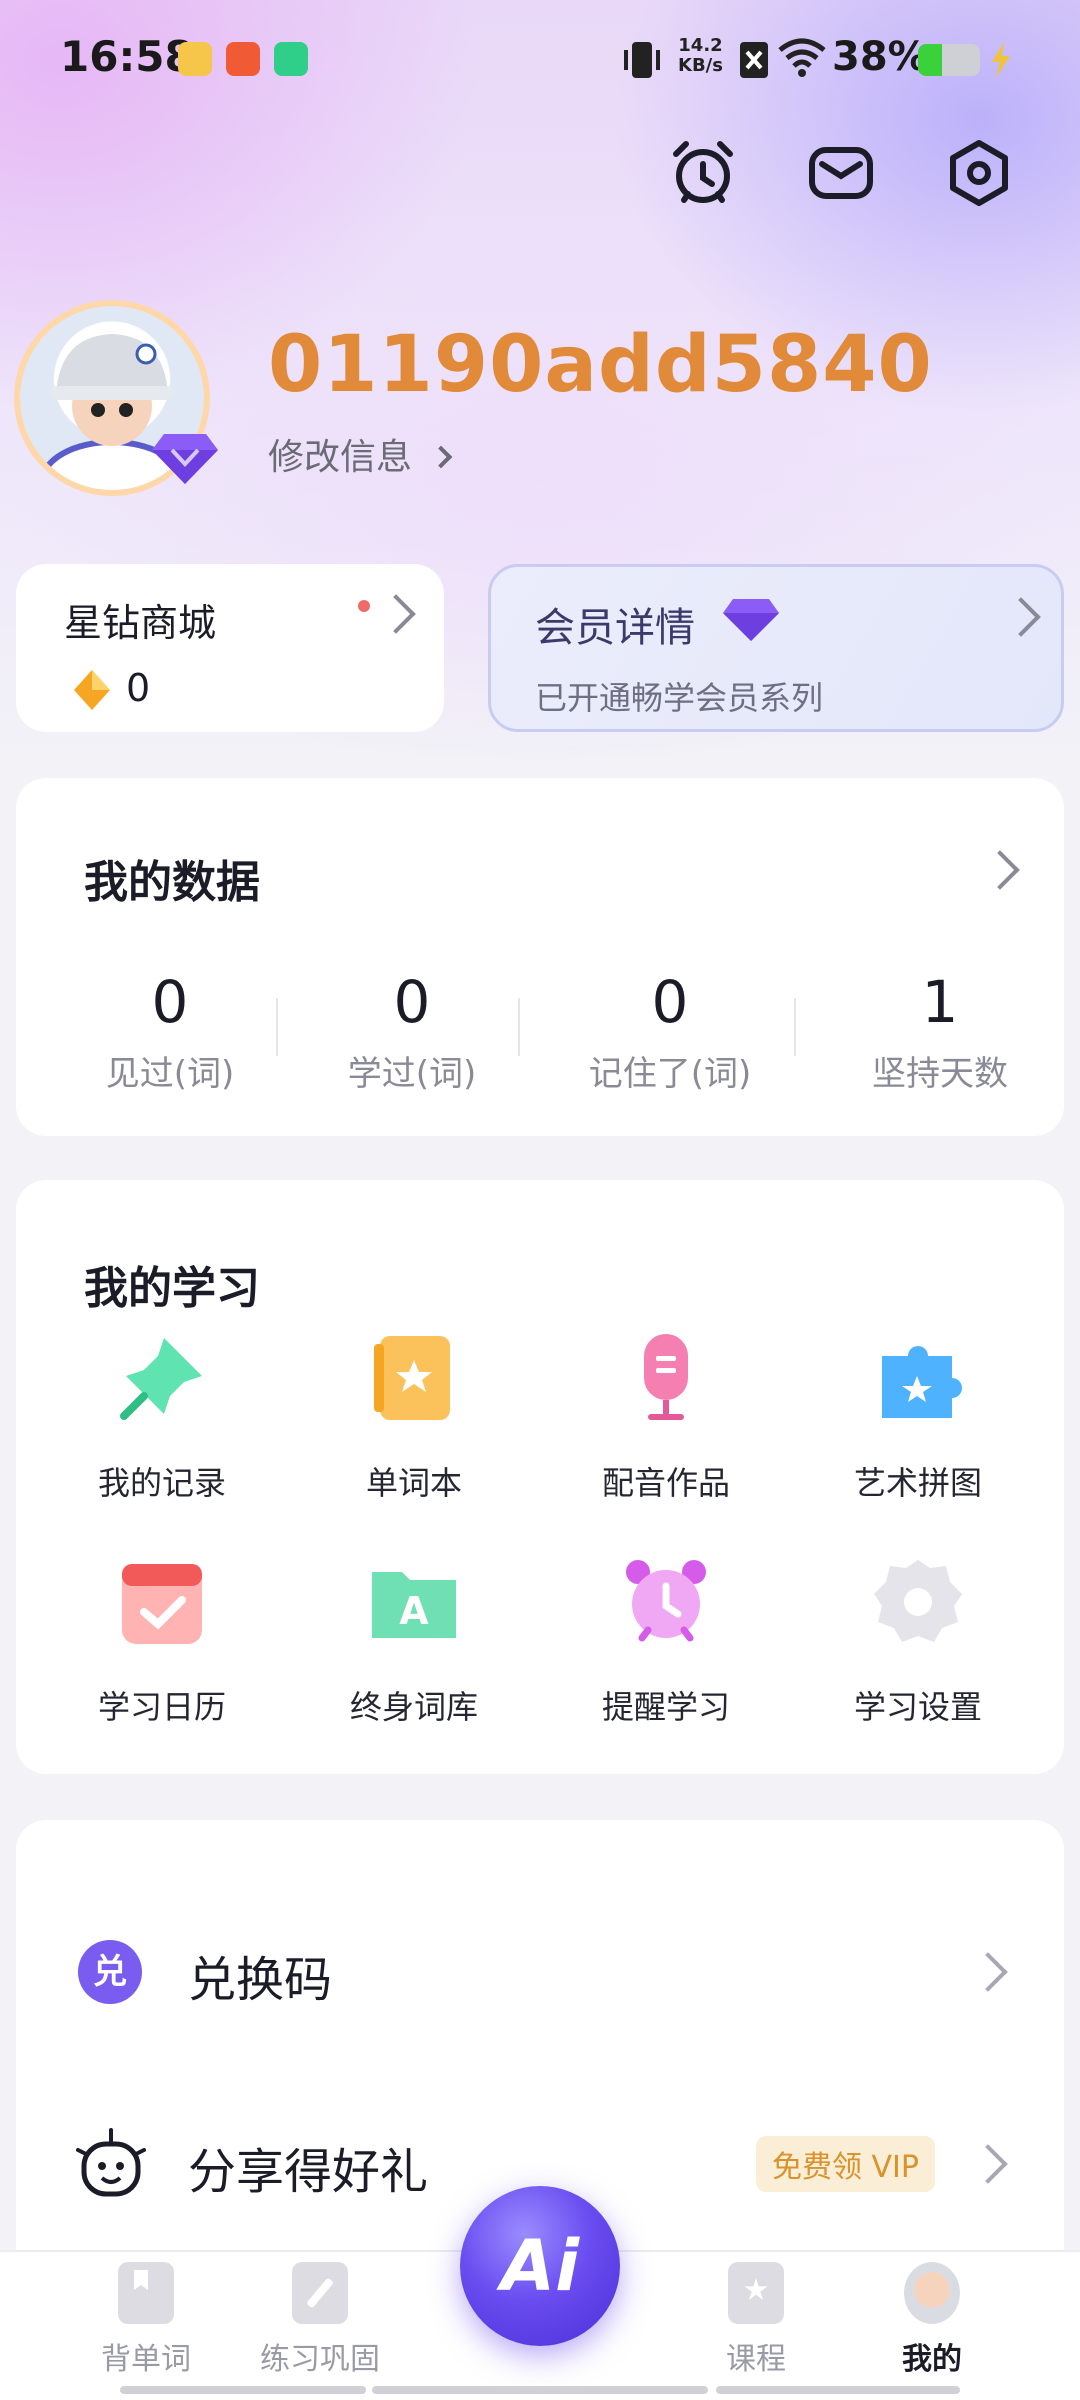 The height and width of the screenshot is (2400, 1080). What do you see at coordinates (320, 2359) in the screenshot?
I see `nav-label: 练习巩固` at bounding box center [320, 2359].